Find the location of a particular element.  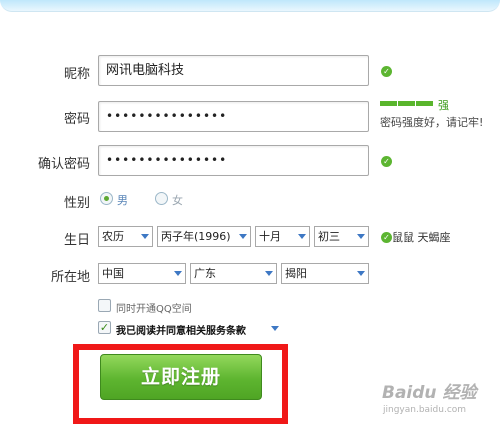

agreement-expand-icon is located at coordinates (275, 328).